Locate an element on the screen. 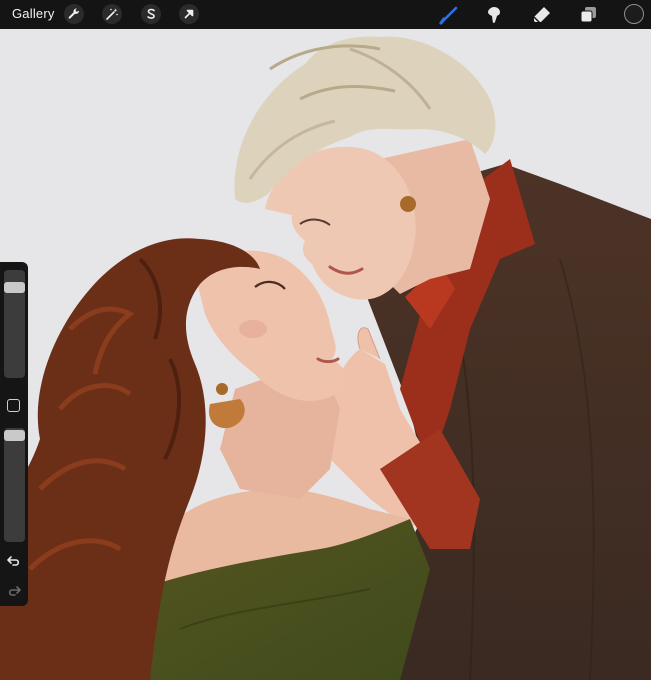 The image size is (651, 680). brush-size-thumb is located at coordinates (14, 287).